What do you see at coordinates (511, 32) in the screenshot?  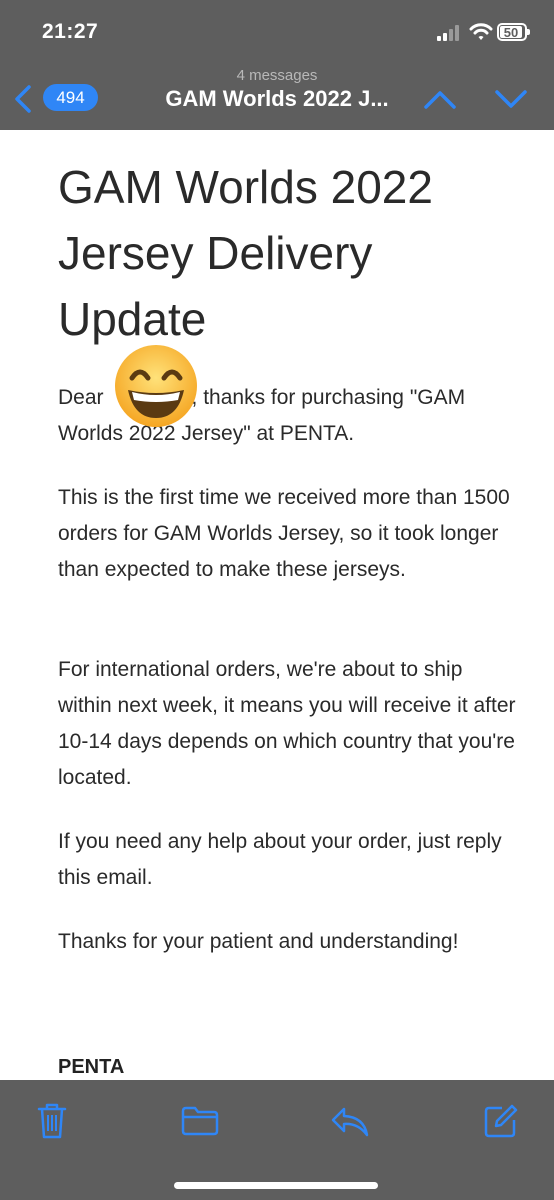 I see `battery-level: 50` at bounding box center [511, 32].